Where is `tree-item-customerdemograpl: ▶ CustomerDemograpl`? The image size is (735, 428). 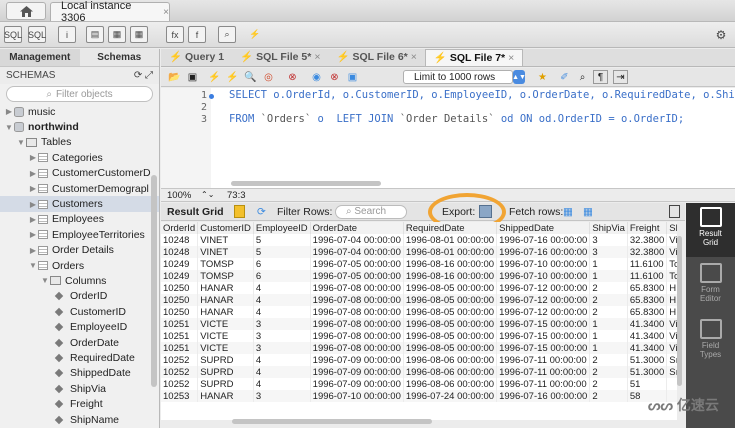
tree-item-customerdemograpl: ▶ CustomerDemograpl is located at coordinates (79, 188).